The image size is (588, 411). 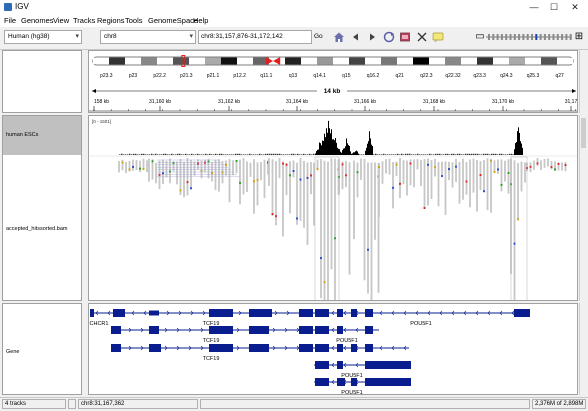 I want to click on home-icon, so click(x=339, y=37).